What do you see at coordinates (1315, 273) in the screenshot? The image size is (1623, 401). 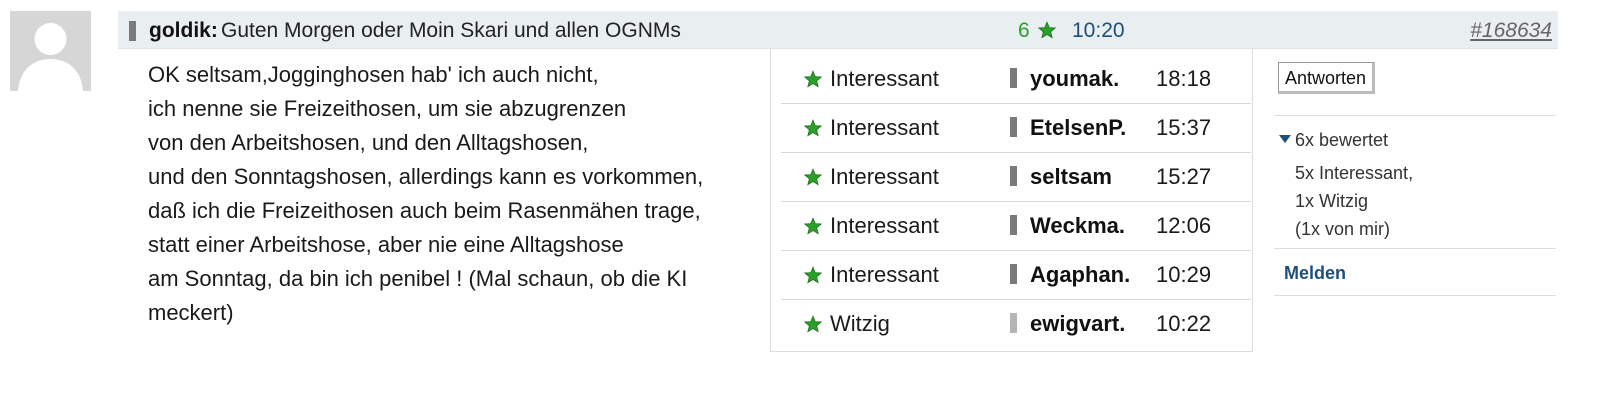 I see `report-link: Melden` at bounding box center [1315, 273].